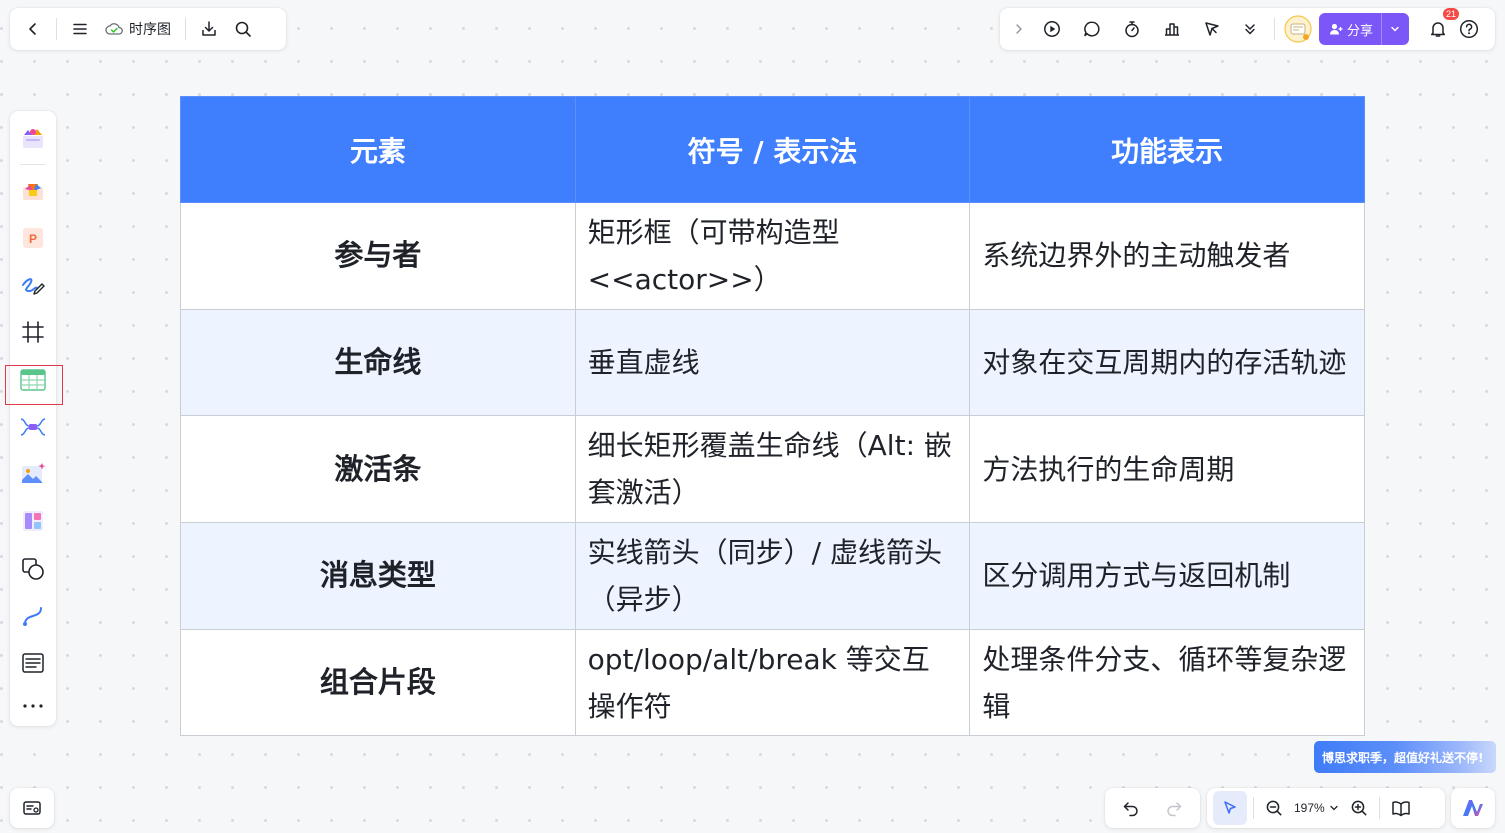 The width and height of the screenshot is (1505, 833). I want to click on document-title-text: 时序图, so click(150, 30).